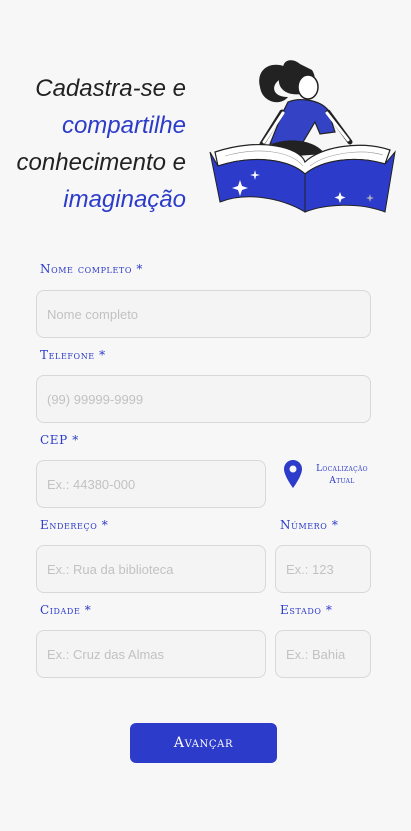 Image resolution: width=411 pixels, height=831 pixels. I want to click on hero-line-3: conhecimento e, so click(101, 162).